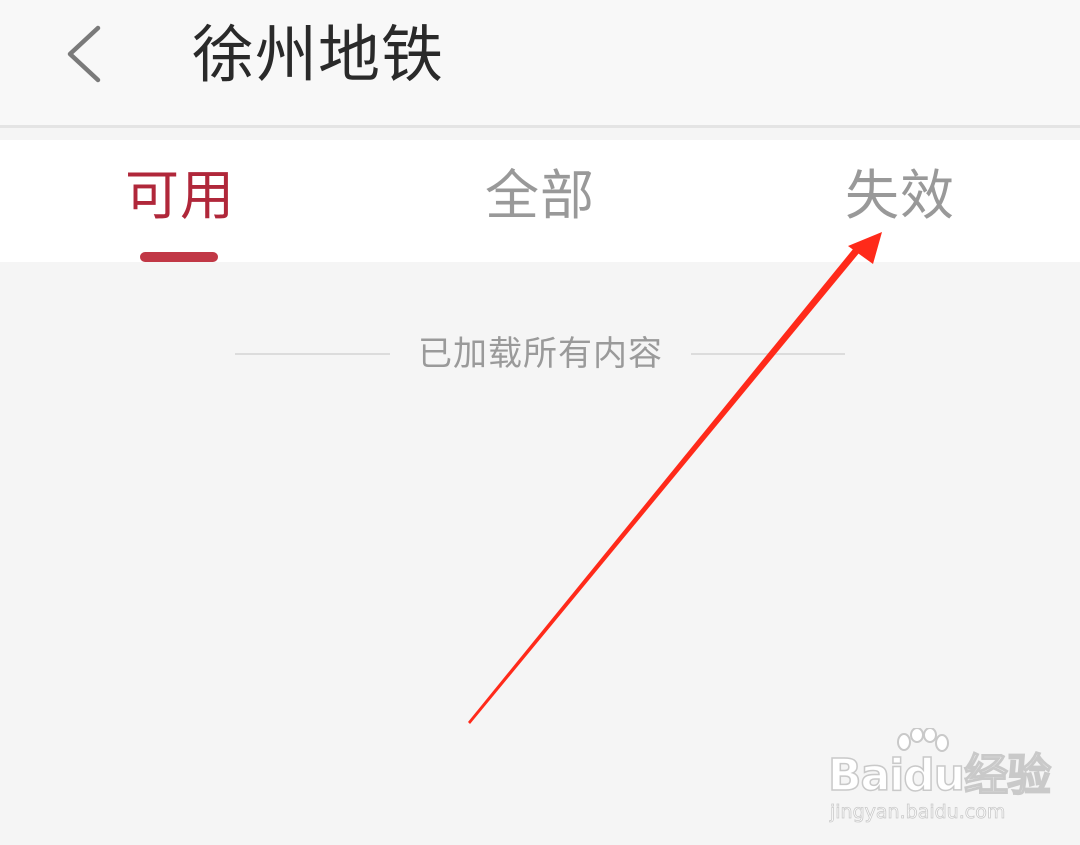  I want to click on tab-all: 全部, so click(540, 201).